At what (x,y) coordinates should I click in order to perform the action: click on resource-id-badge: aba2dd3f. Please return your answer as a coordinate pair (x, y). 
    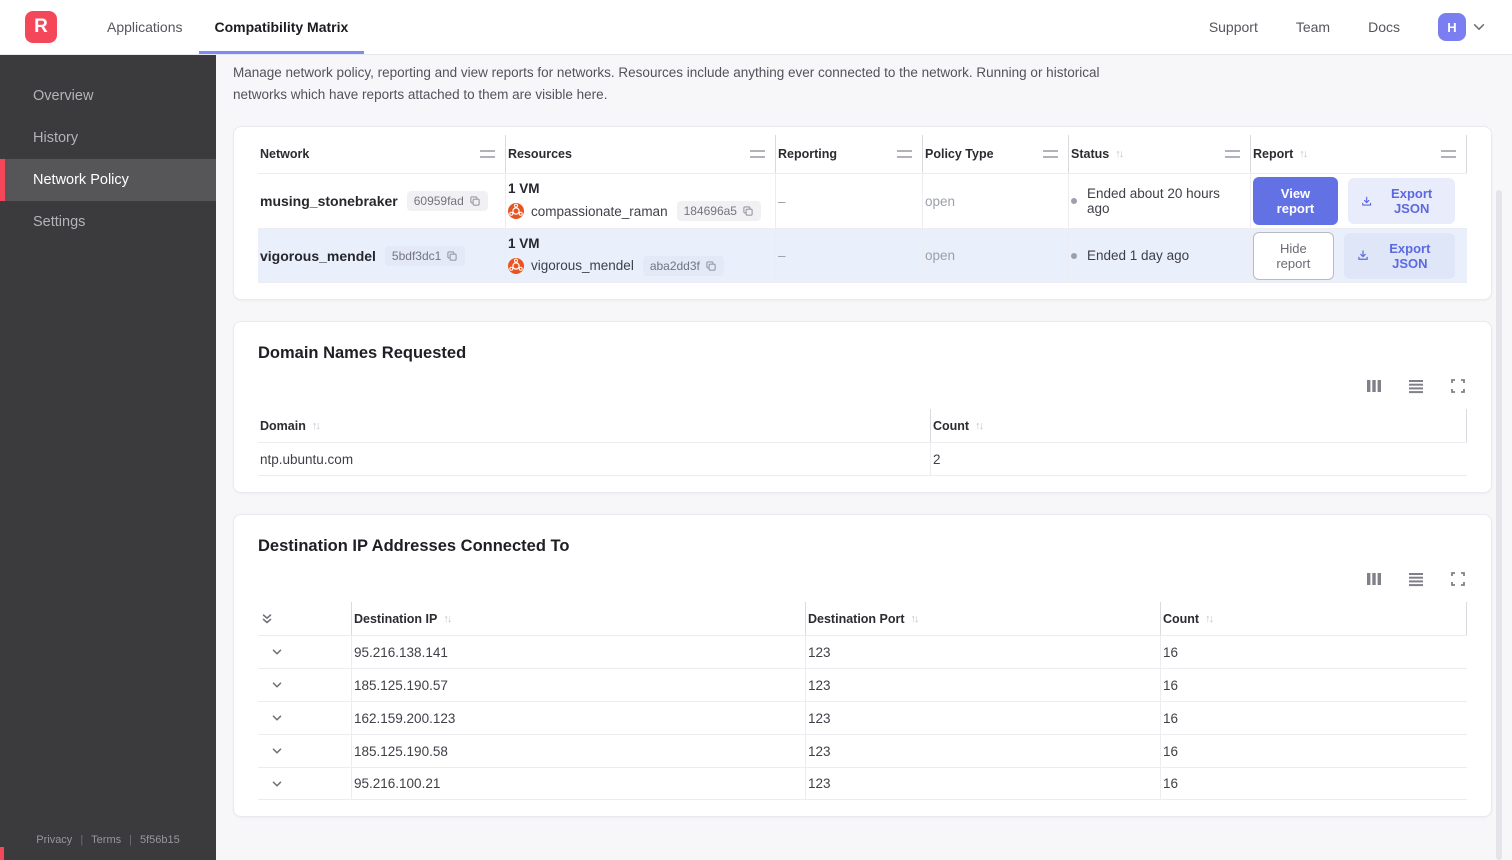
    Looking at the image, I should click on (683, 265).